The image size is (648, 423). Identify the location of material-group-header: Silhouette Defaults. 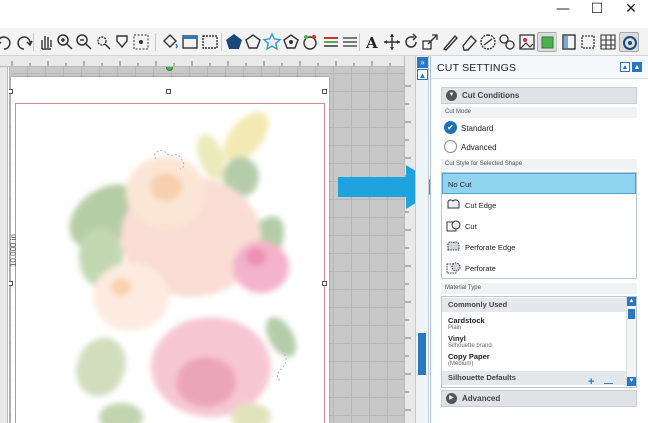
(534, 378).